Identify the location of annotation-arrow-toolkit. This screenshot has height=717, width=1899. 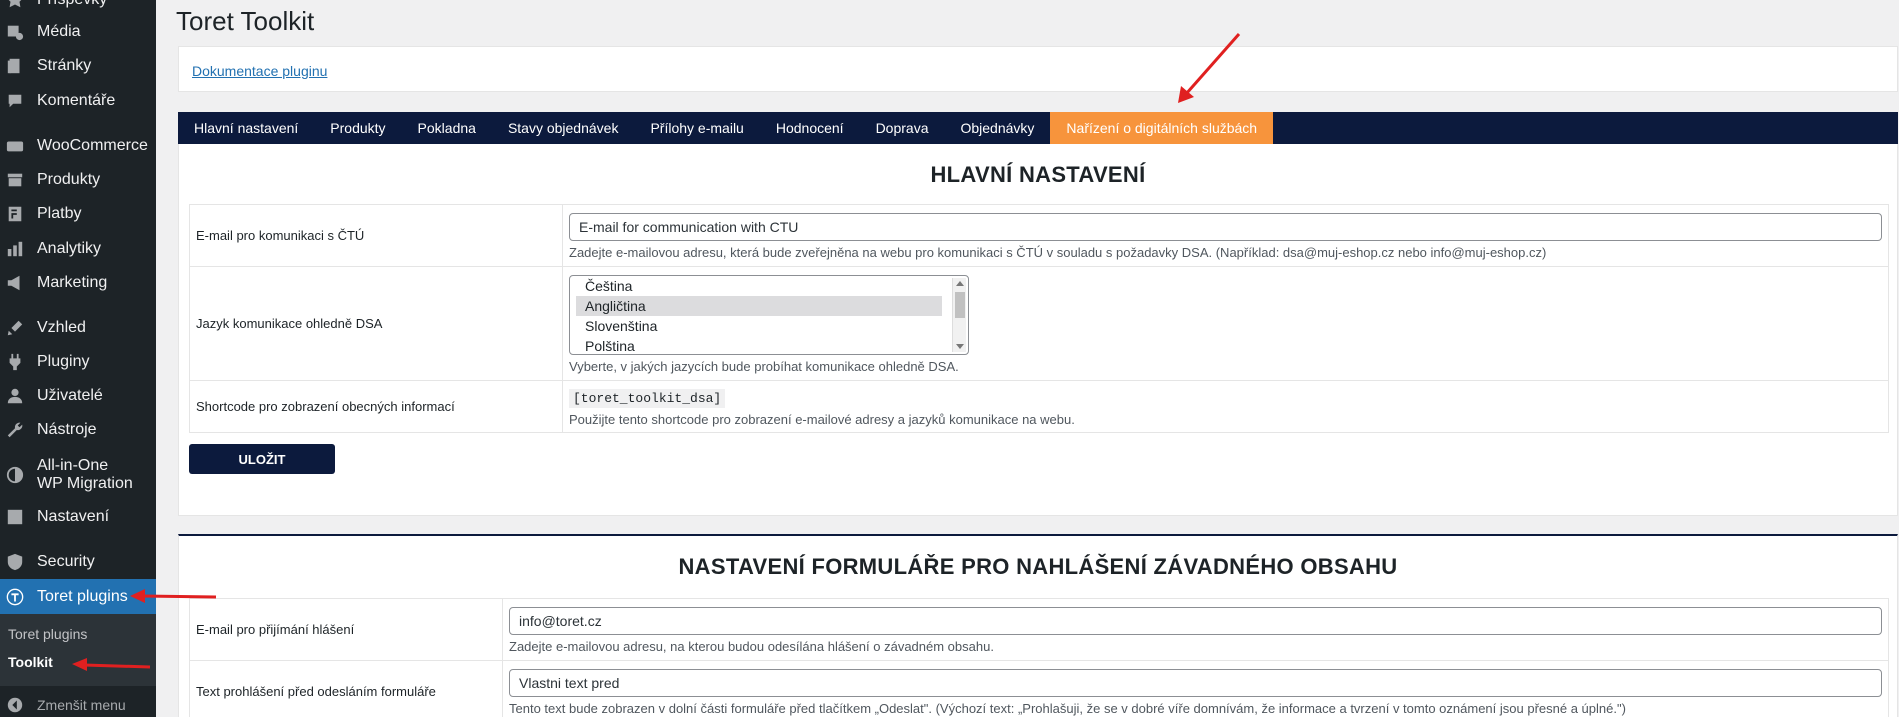
(111, 664).